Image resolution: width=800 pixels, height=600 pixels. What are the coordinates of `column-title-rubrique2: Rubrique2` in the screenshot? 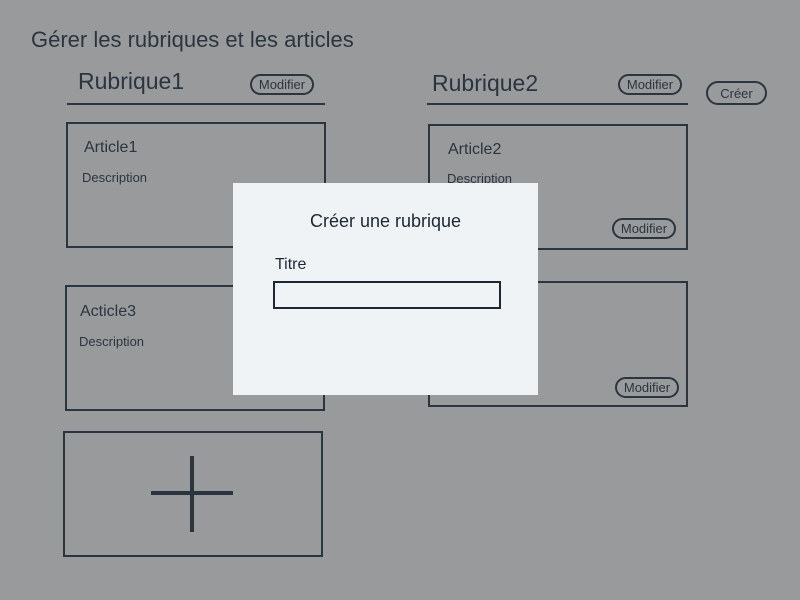 It's located at (485, 83).